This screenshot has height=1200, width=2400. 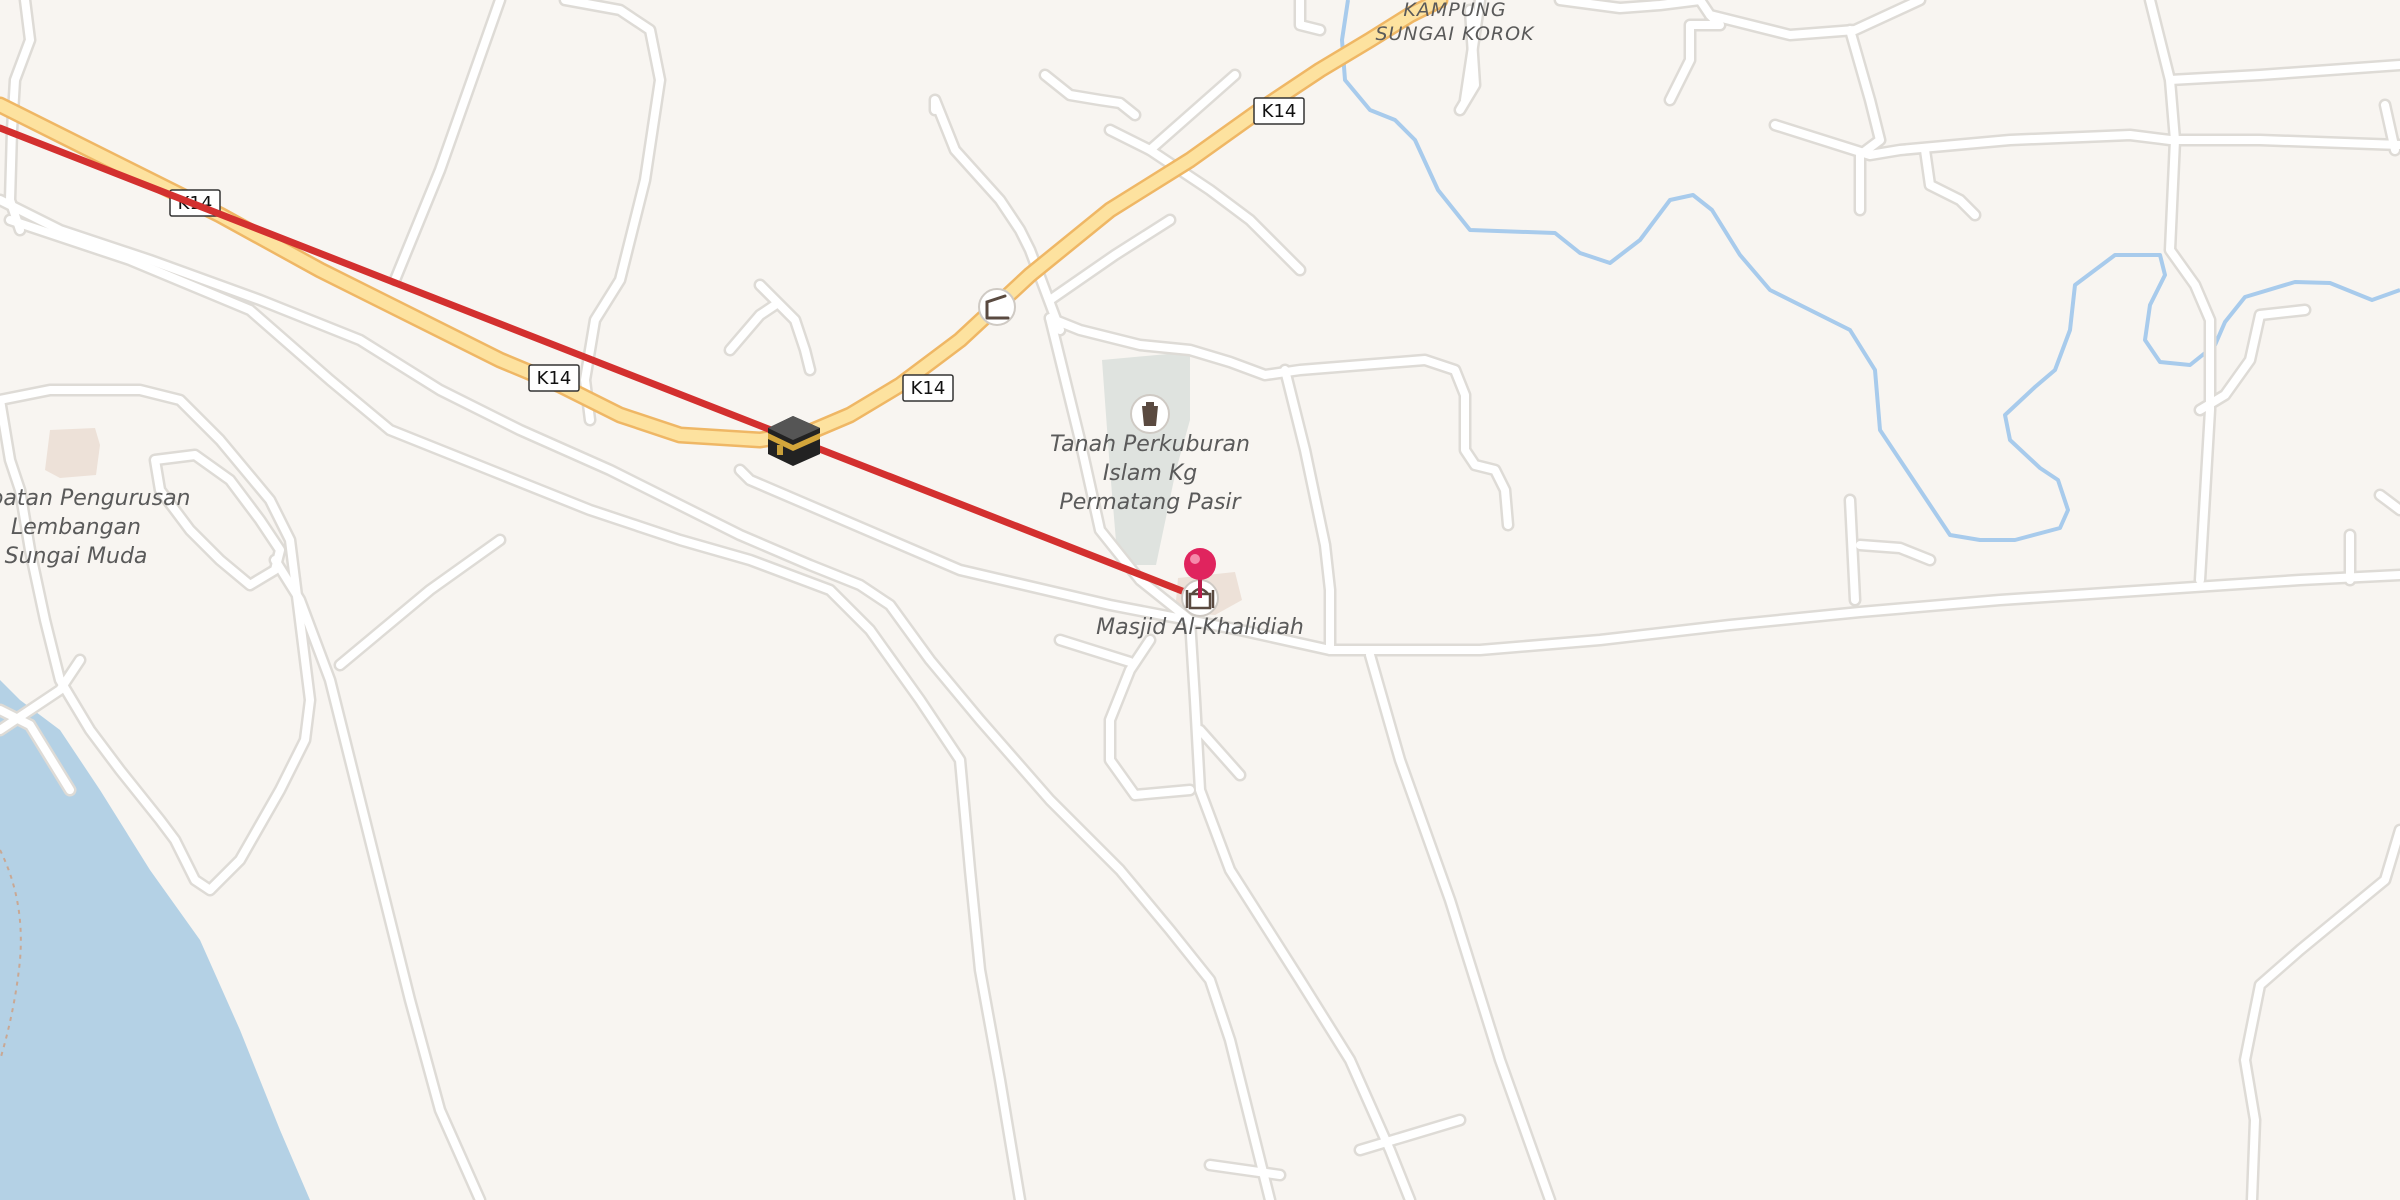 I want to click on office-label: Lembangan, so click(x=76, y=527).